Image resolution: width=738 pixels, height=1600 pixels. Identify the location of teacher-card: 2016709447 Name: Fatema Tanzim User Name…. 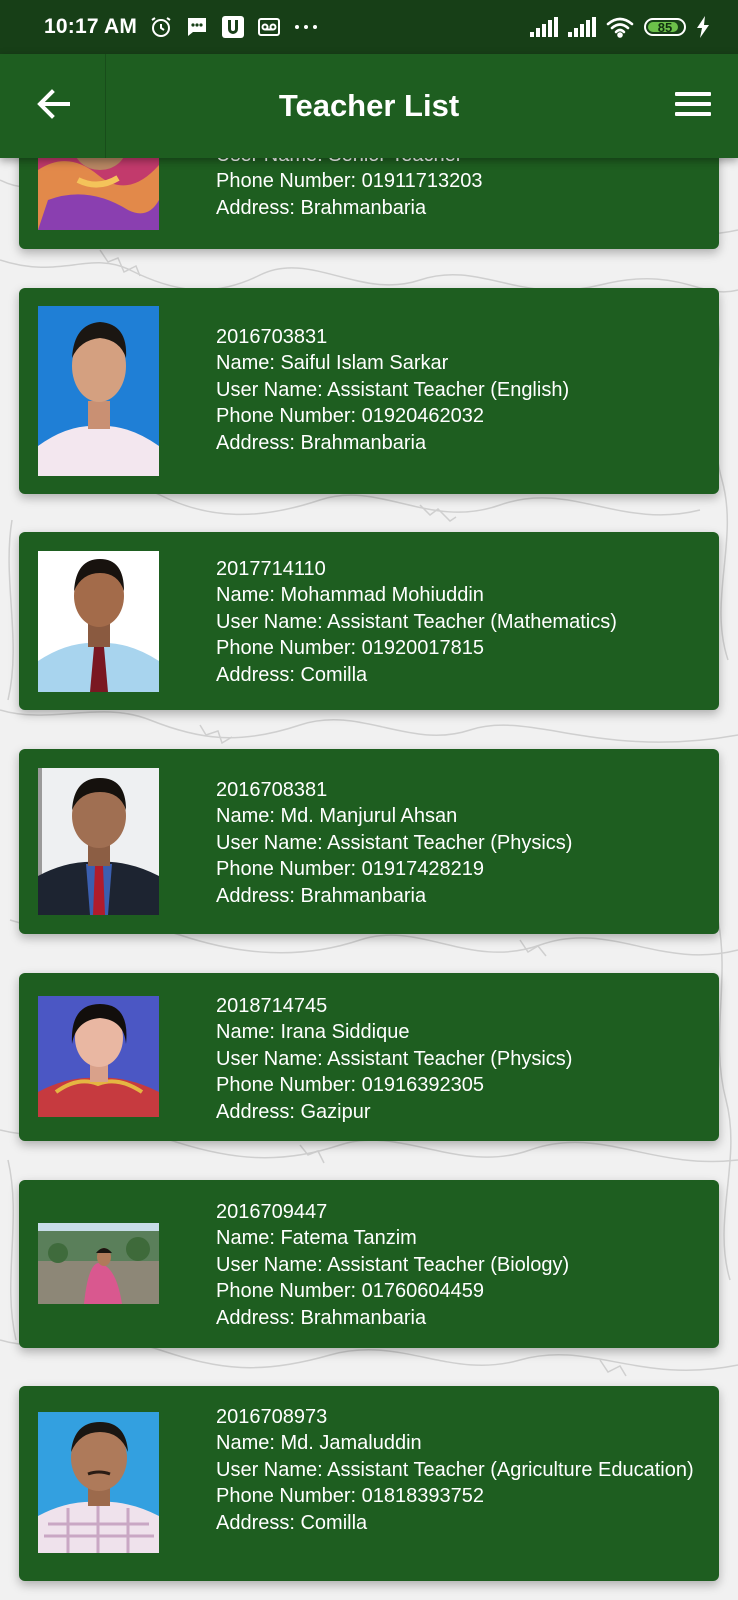
(369, 1264).